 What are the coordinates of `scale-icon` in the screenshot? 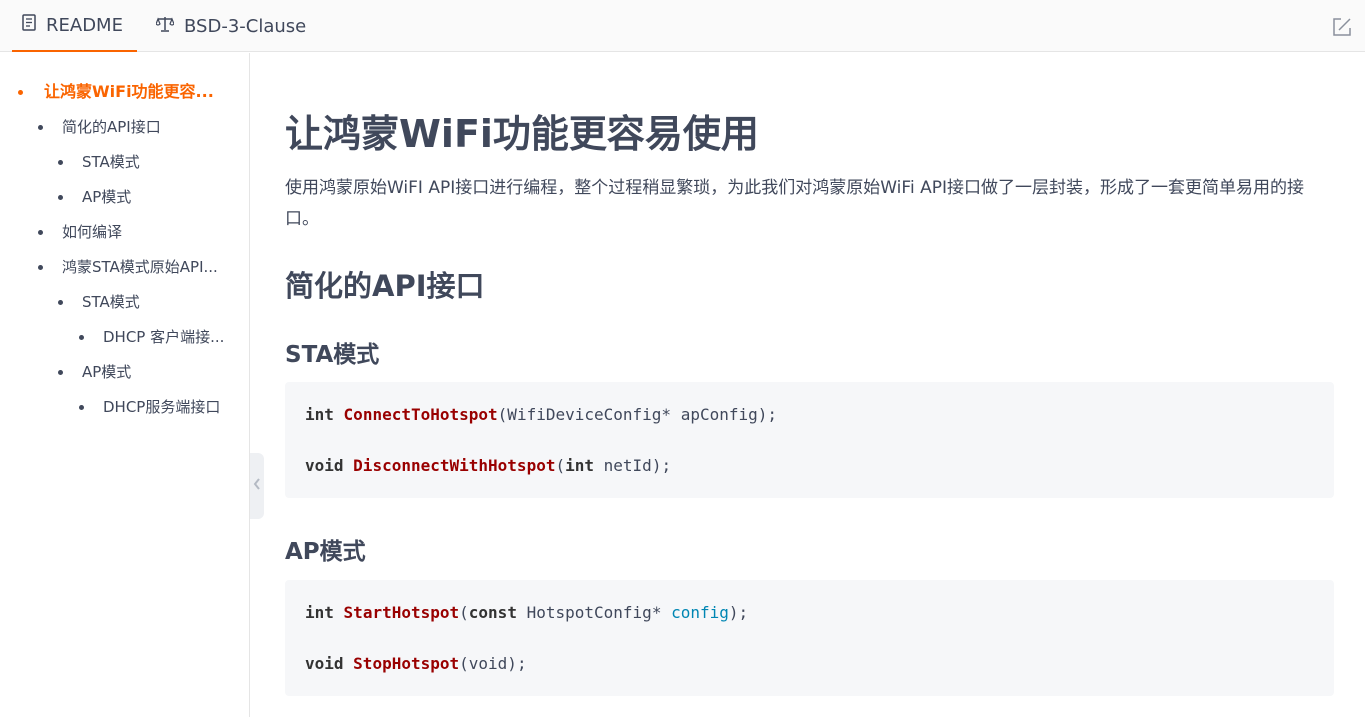 It's located at (165, 26).